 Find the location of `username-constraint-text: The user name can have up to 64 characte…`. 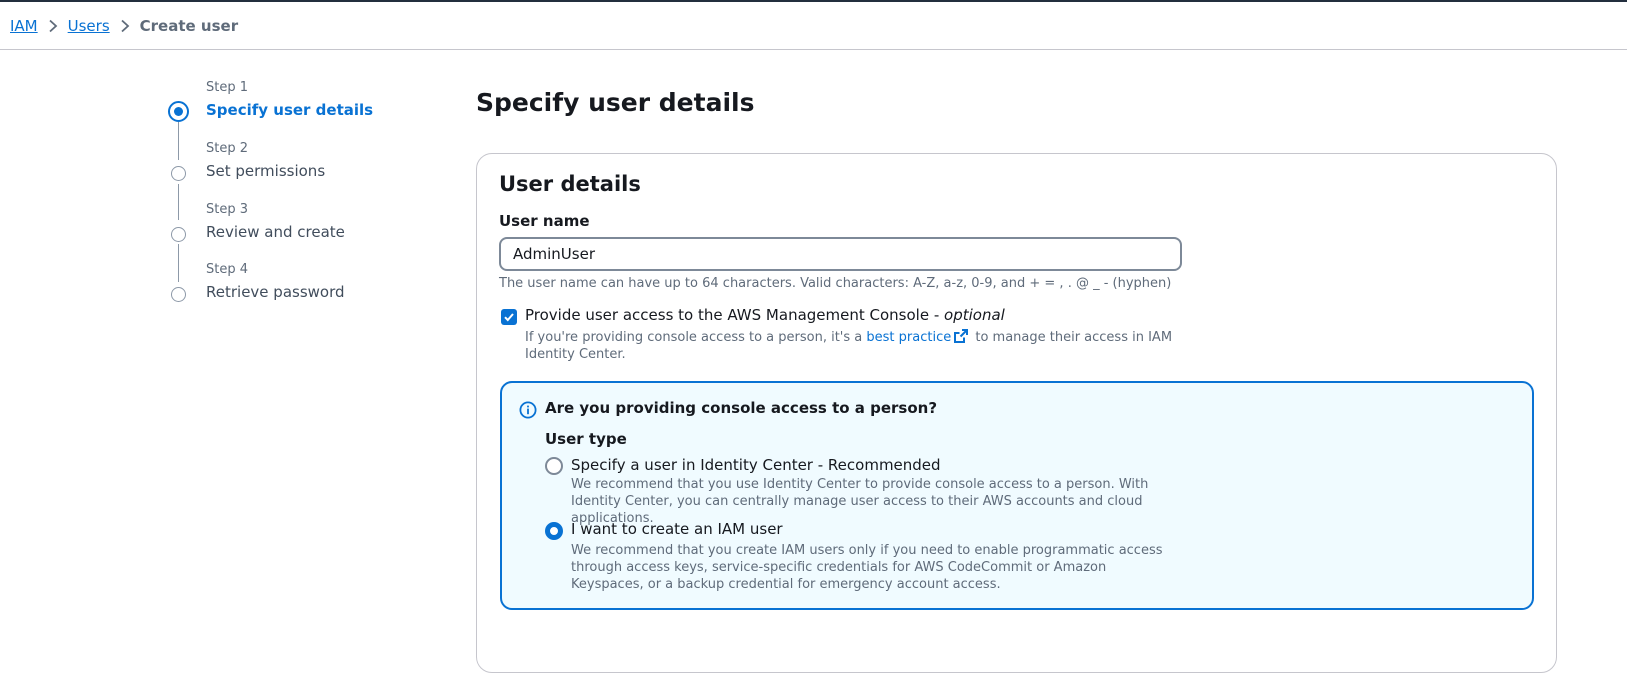

username-constraint-text: The user name can have up to 64 characte… is located at coordinates (835, 283).